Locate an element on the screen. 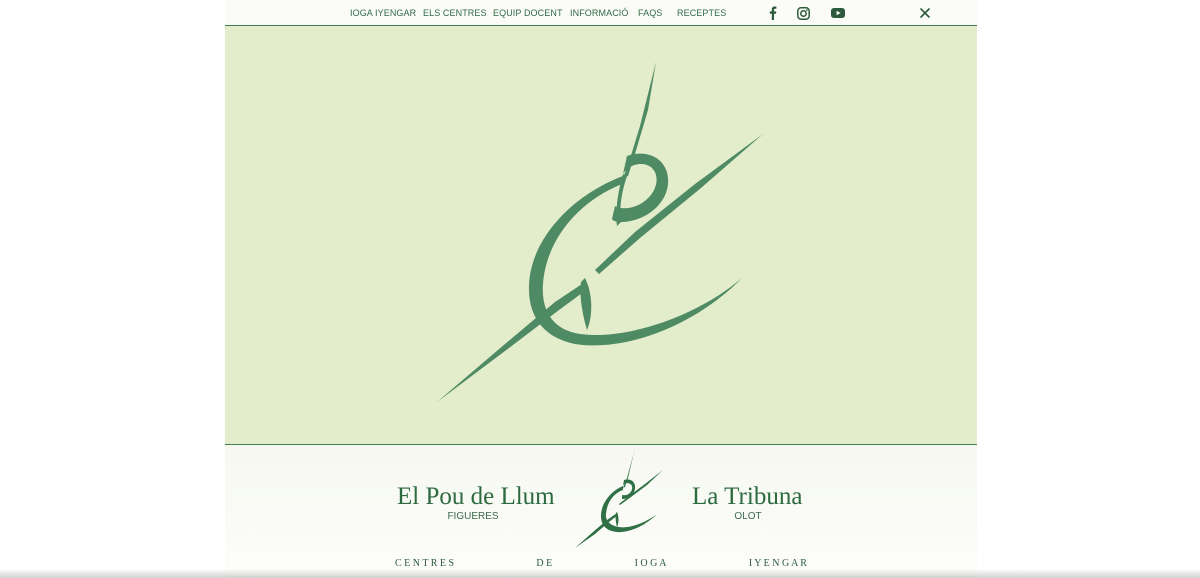  nav-item-equip-docent: EQUIP DOCENT is located at coordinates (528, 13).